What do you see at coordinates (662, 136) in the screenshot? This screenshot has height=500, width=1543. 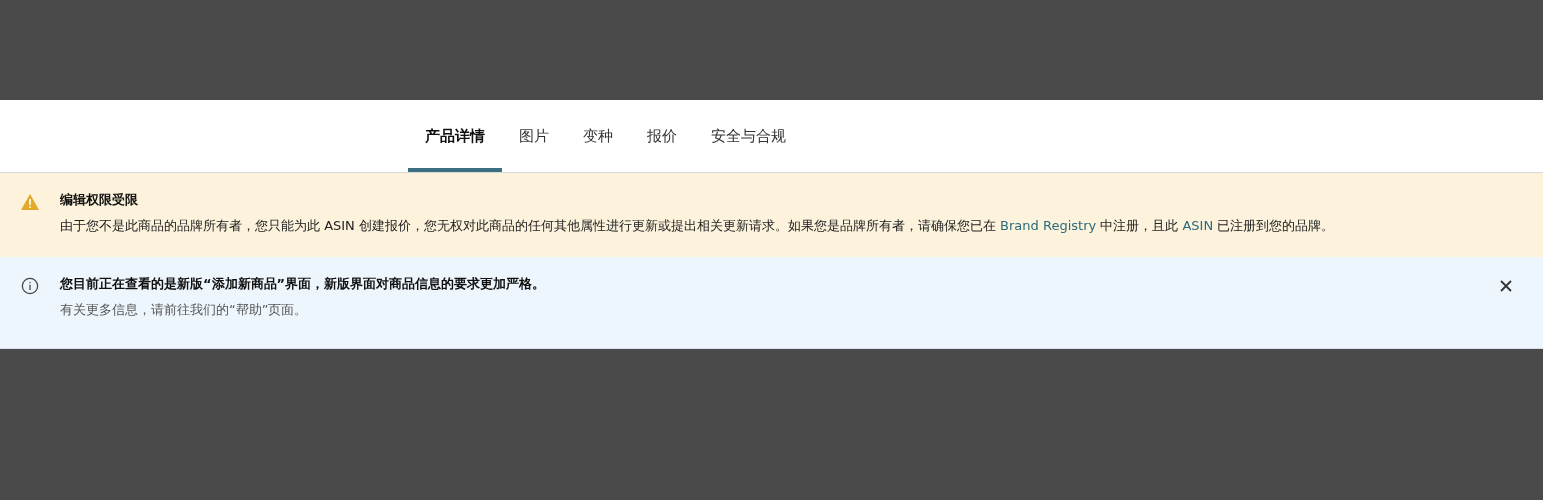 I see `tab: 报价` at bounding box center [662, 136].